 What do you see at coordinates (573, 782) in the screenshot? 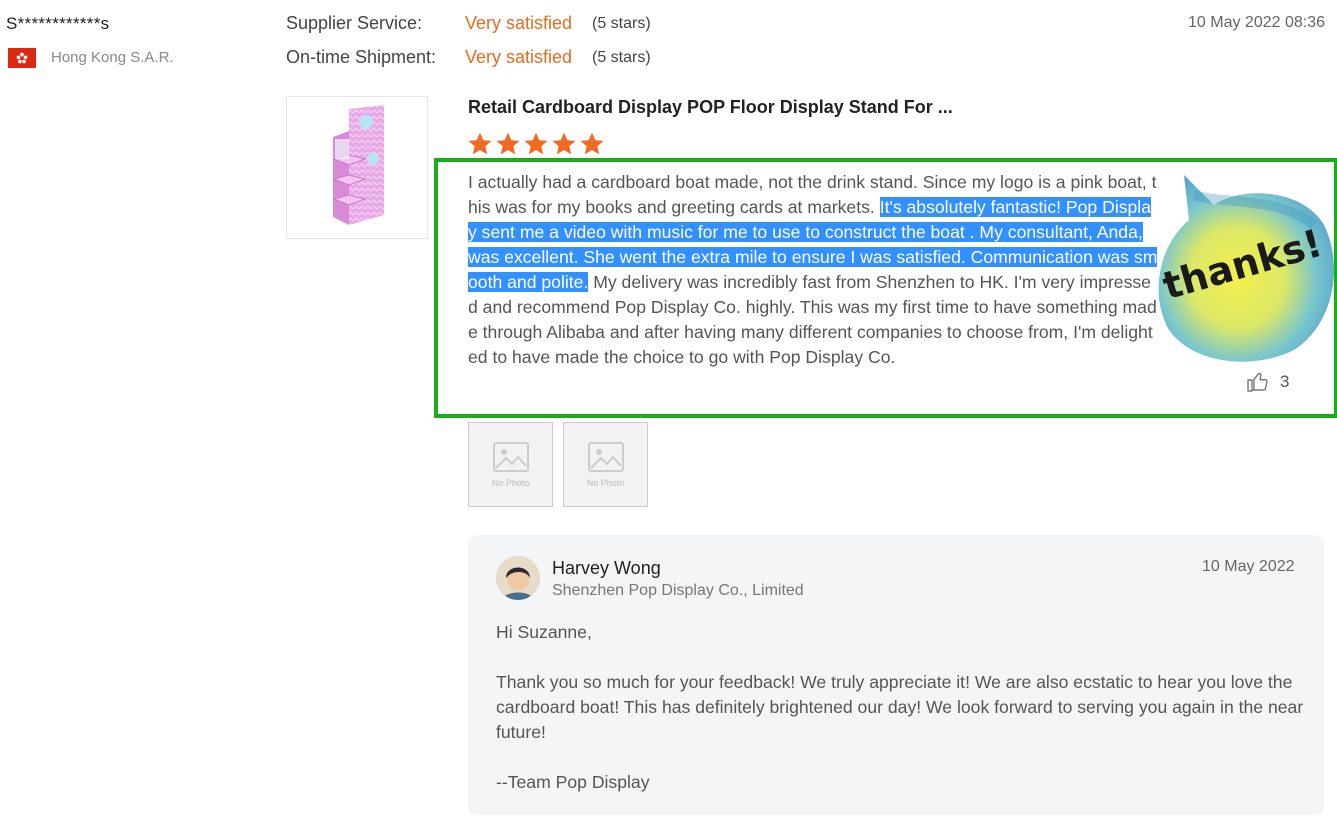
I see `reply-signoff: --Team Pop Display` at bounding box center [573, 782].